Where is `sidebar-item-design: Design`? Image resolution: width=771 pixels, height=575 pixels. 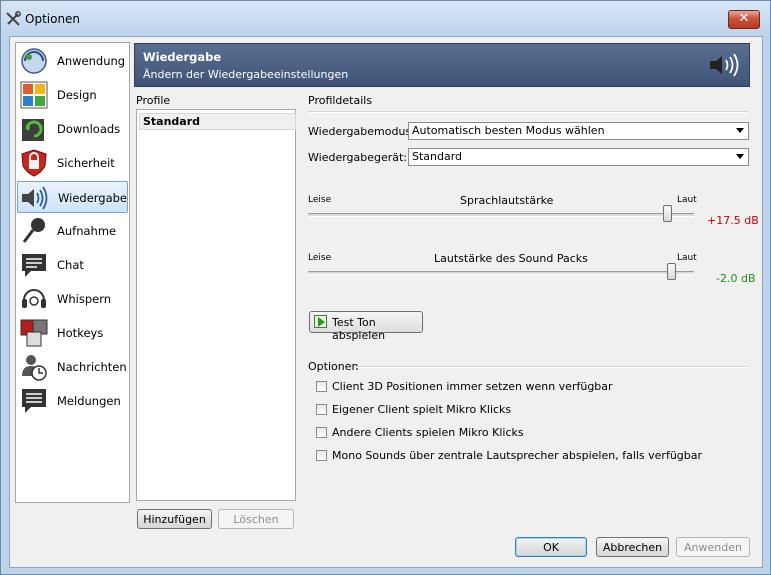 sidebar-item-design: Design is located at coordinates (72, 95).